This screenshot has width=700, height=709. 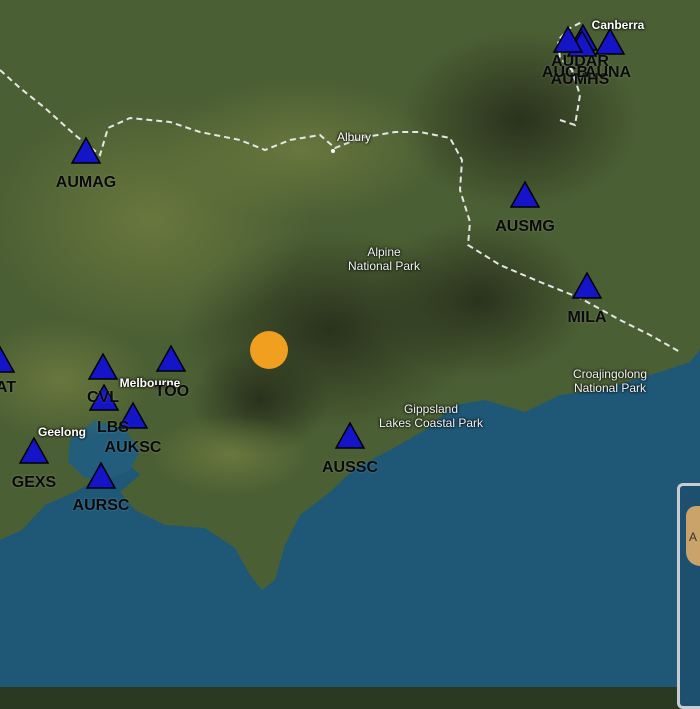 What do you see at coordinates (688, 596) in the screenshot?
I see `overview-inset-map: A` at bounding box center [688, 596].